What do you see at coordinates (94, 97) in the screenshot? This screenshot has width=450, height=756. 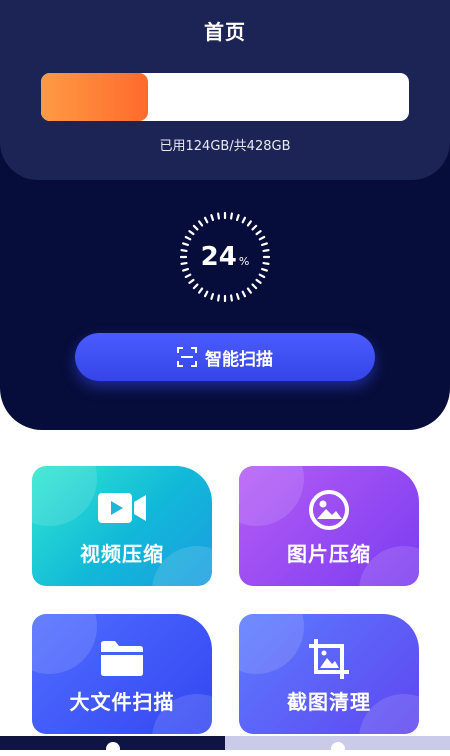 I see `storage-progress-fill` at bounding box center [94, 97].